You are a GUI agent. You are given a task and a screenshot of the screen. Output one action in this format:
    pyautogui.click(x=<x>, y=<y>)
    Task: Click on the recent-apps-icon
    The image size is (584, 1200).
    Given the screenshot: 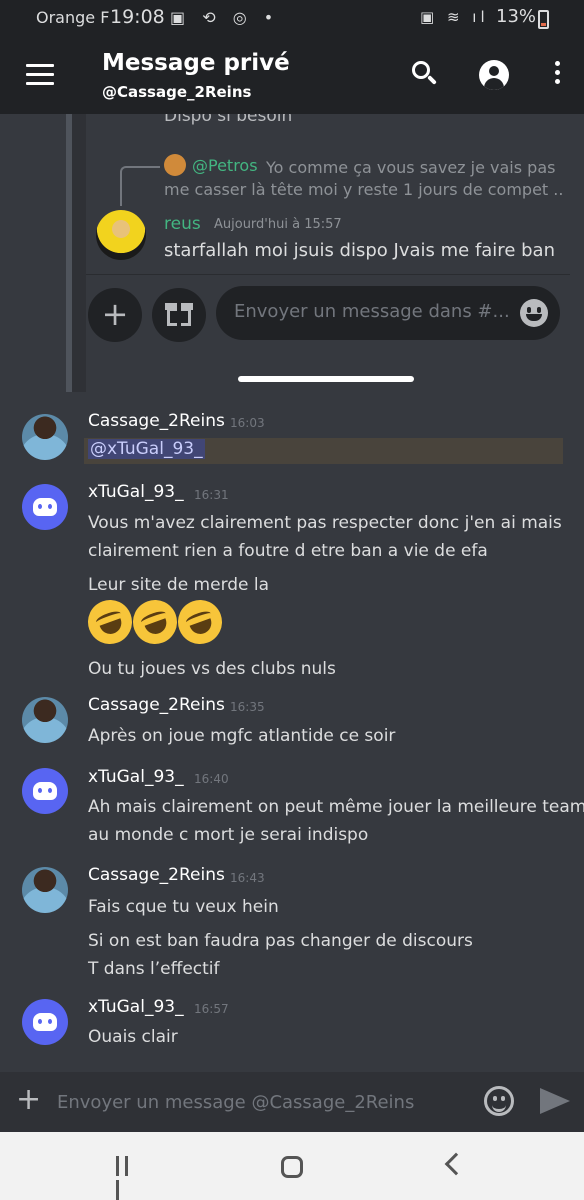 What is the action you would take?
    pyautogui.click(x=128, y=1178)
    